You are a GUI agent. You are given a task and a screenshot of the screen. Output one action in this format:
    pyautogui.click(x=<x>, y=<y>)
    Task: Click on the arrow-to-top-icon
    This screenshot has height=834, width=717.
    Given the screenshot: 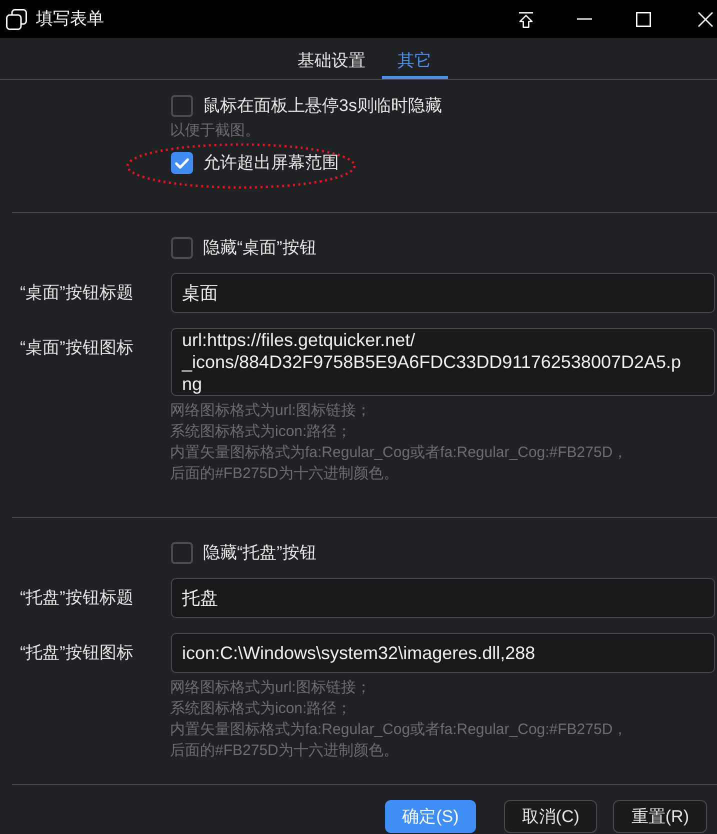 What is the action you would take?
    pyautogui.click(x=526, y=20)
    